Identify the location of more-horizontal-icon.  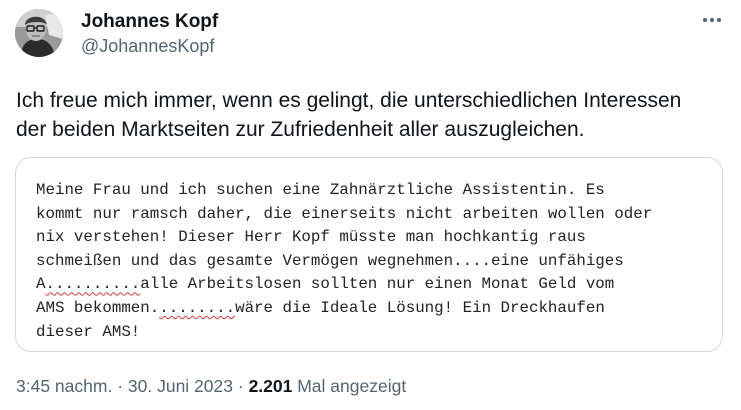
(712, 20).